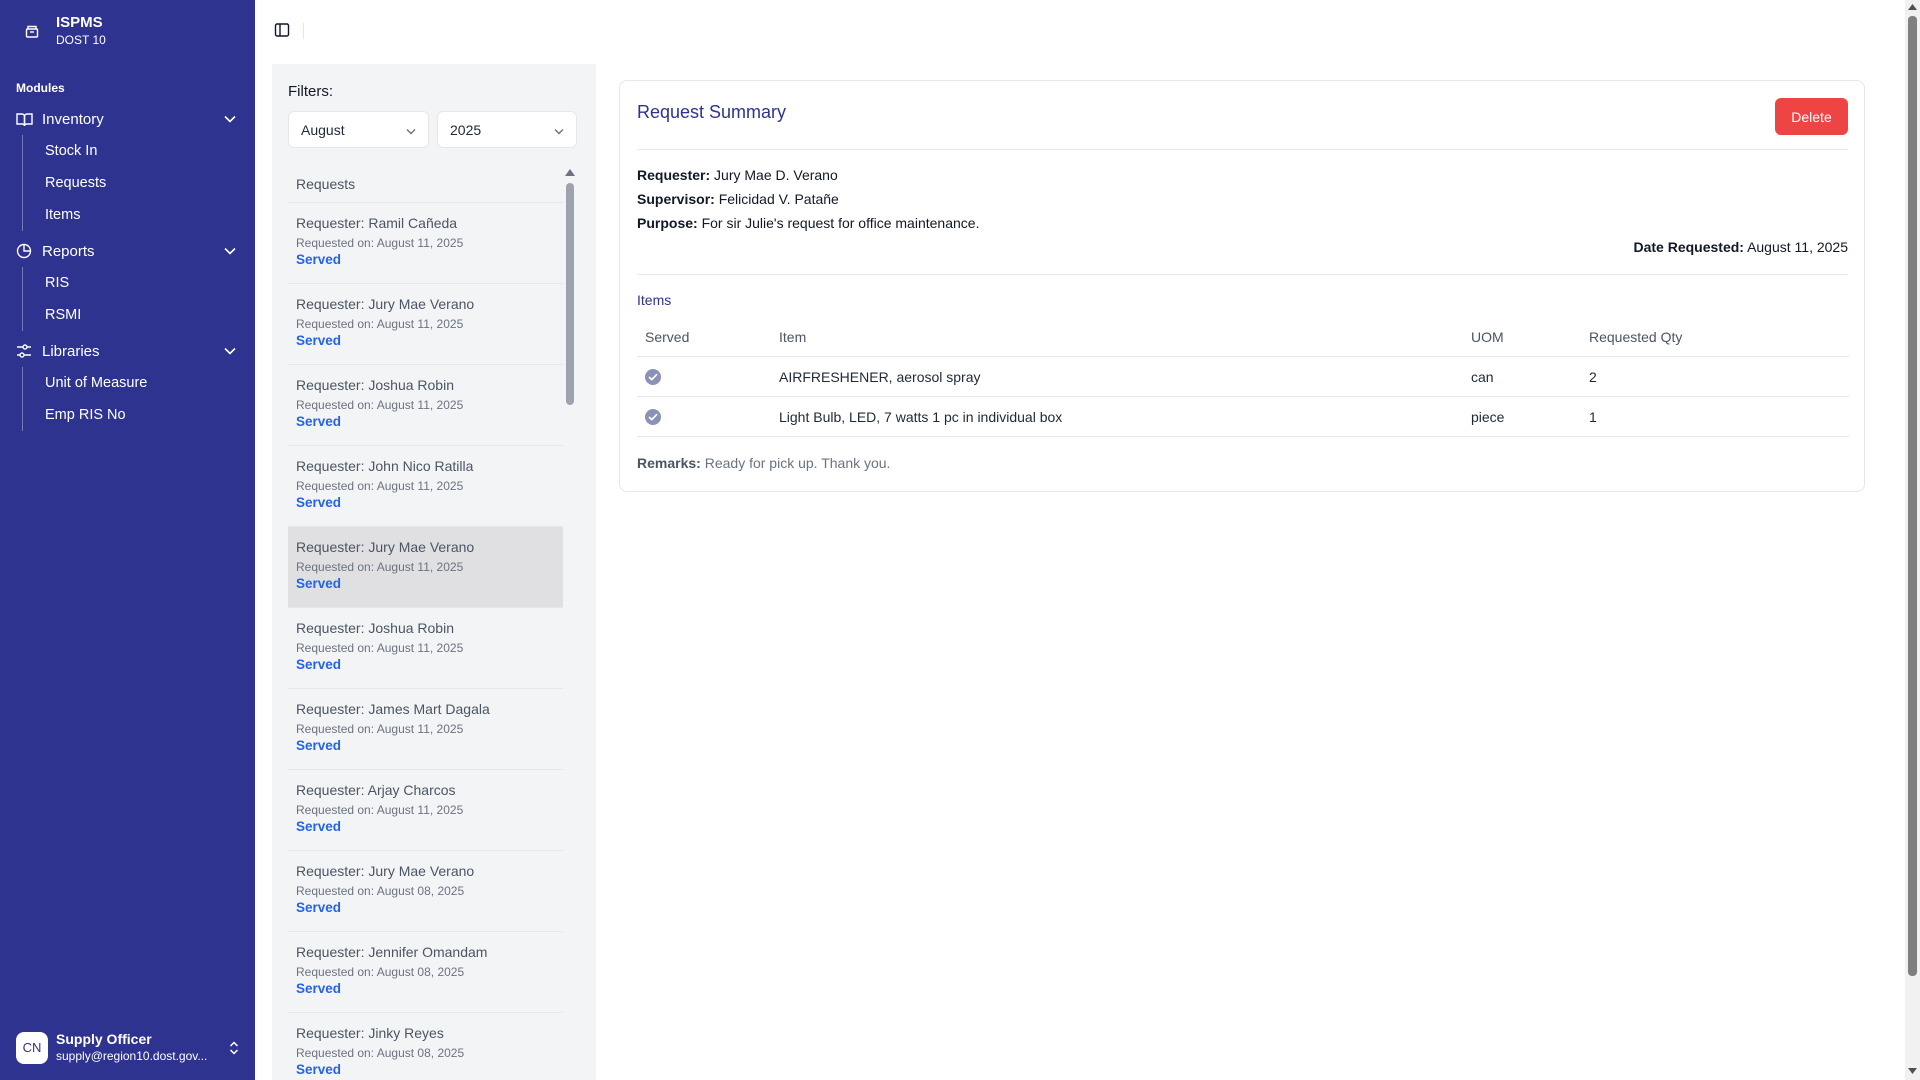  What do you see at coordinates (150, 315) in the screenshot?
I see `sidebar-item-rsmi: RSMI` at bounding box center [150, 315].